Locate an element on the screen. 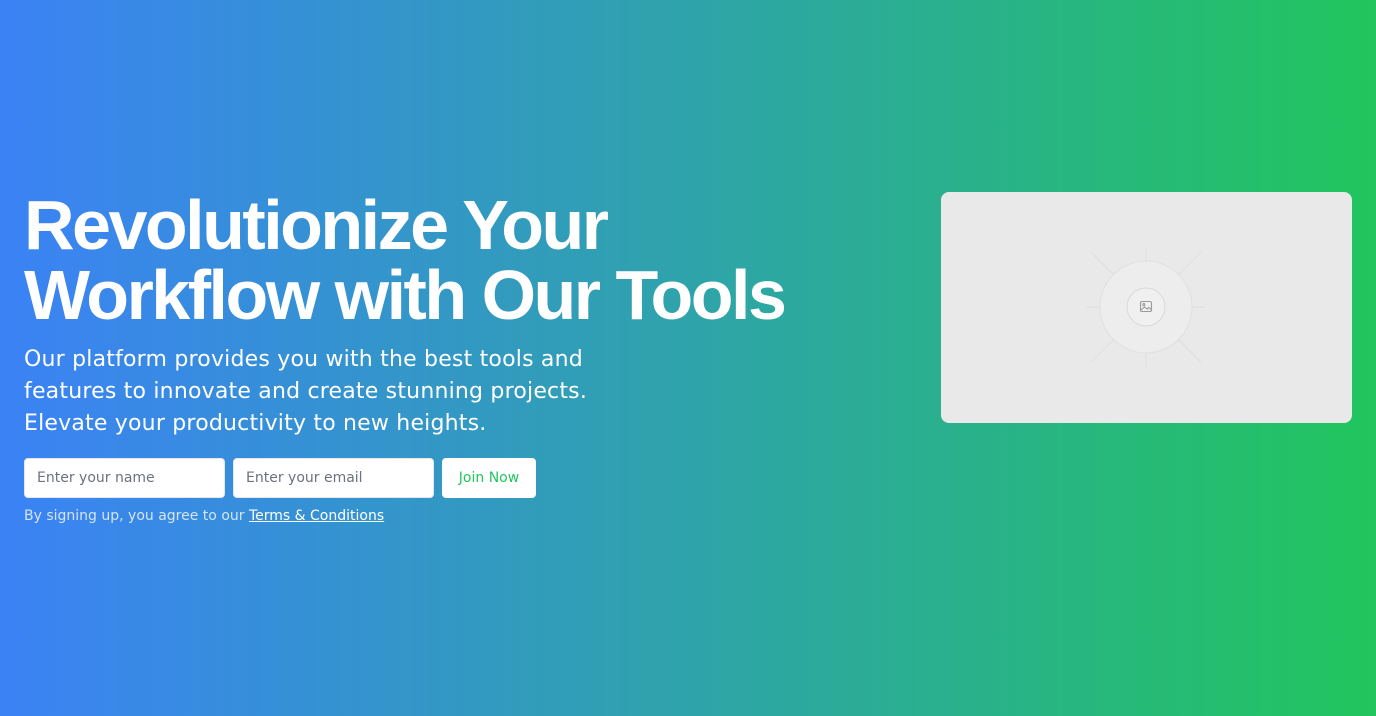 Image resolution: width=1376 pixels, height=716 pixels. signup-form: Join Now is located at coordinates (454, 478).